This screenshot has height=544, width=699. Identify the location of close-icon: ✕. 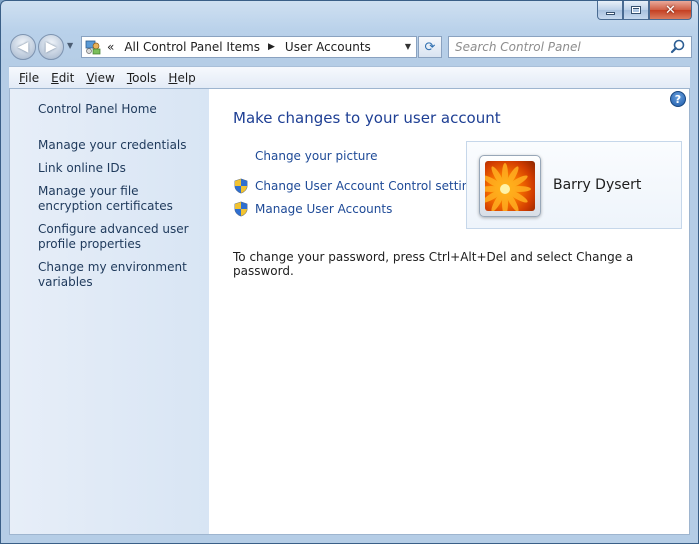
(670, 10).